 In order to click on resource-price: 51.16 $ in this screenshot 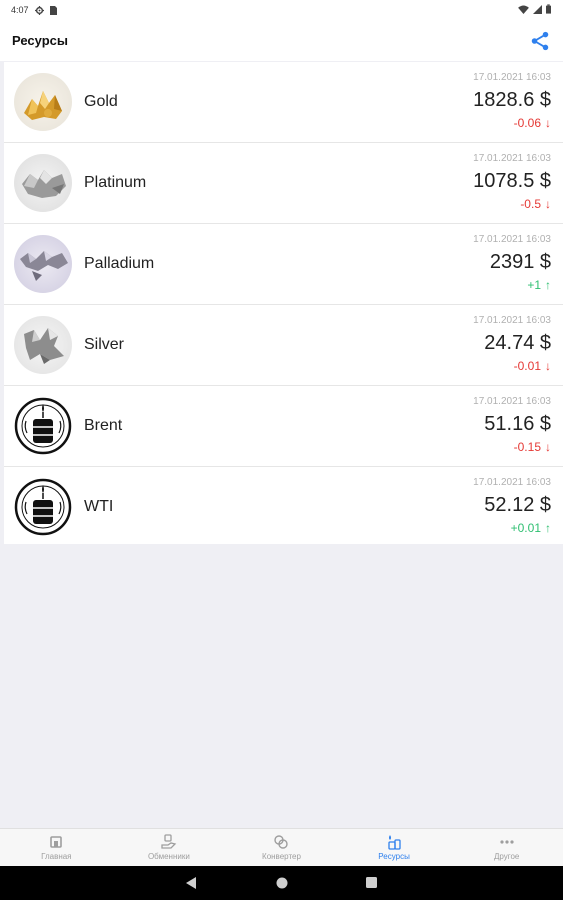, I will do `click(517, 424)`.